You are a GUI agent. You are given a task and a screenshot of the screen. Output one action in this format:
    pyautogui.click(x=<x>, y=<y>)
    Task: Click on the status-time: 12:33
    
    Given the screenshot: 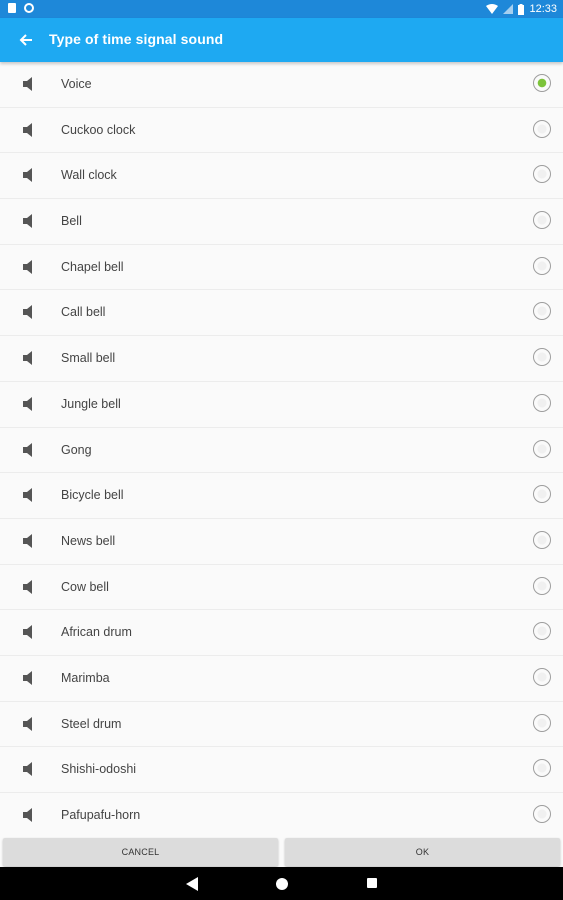 What is the action you would take?
    pyautogui.click(x=543, y=9)
    